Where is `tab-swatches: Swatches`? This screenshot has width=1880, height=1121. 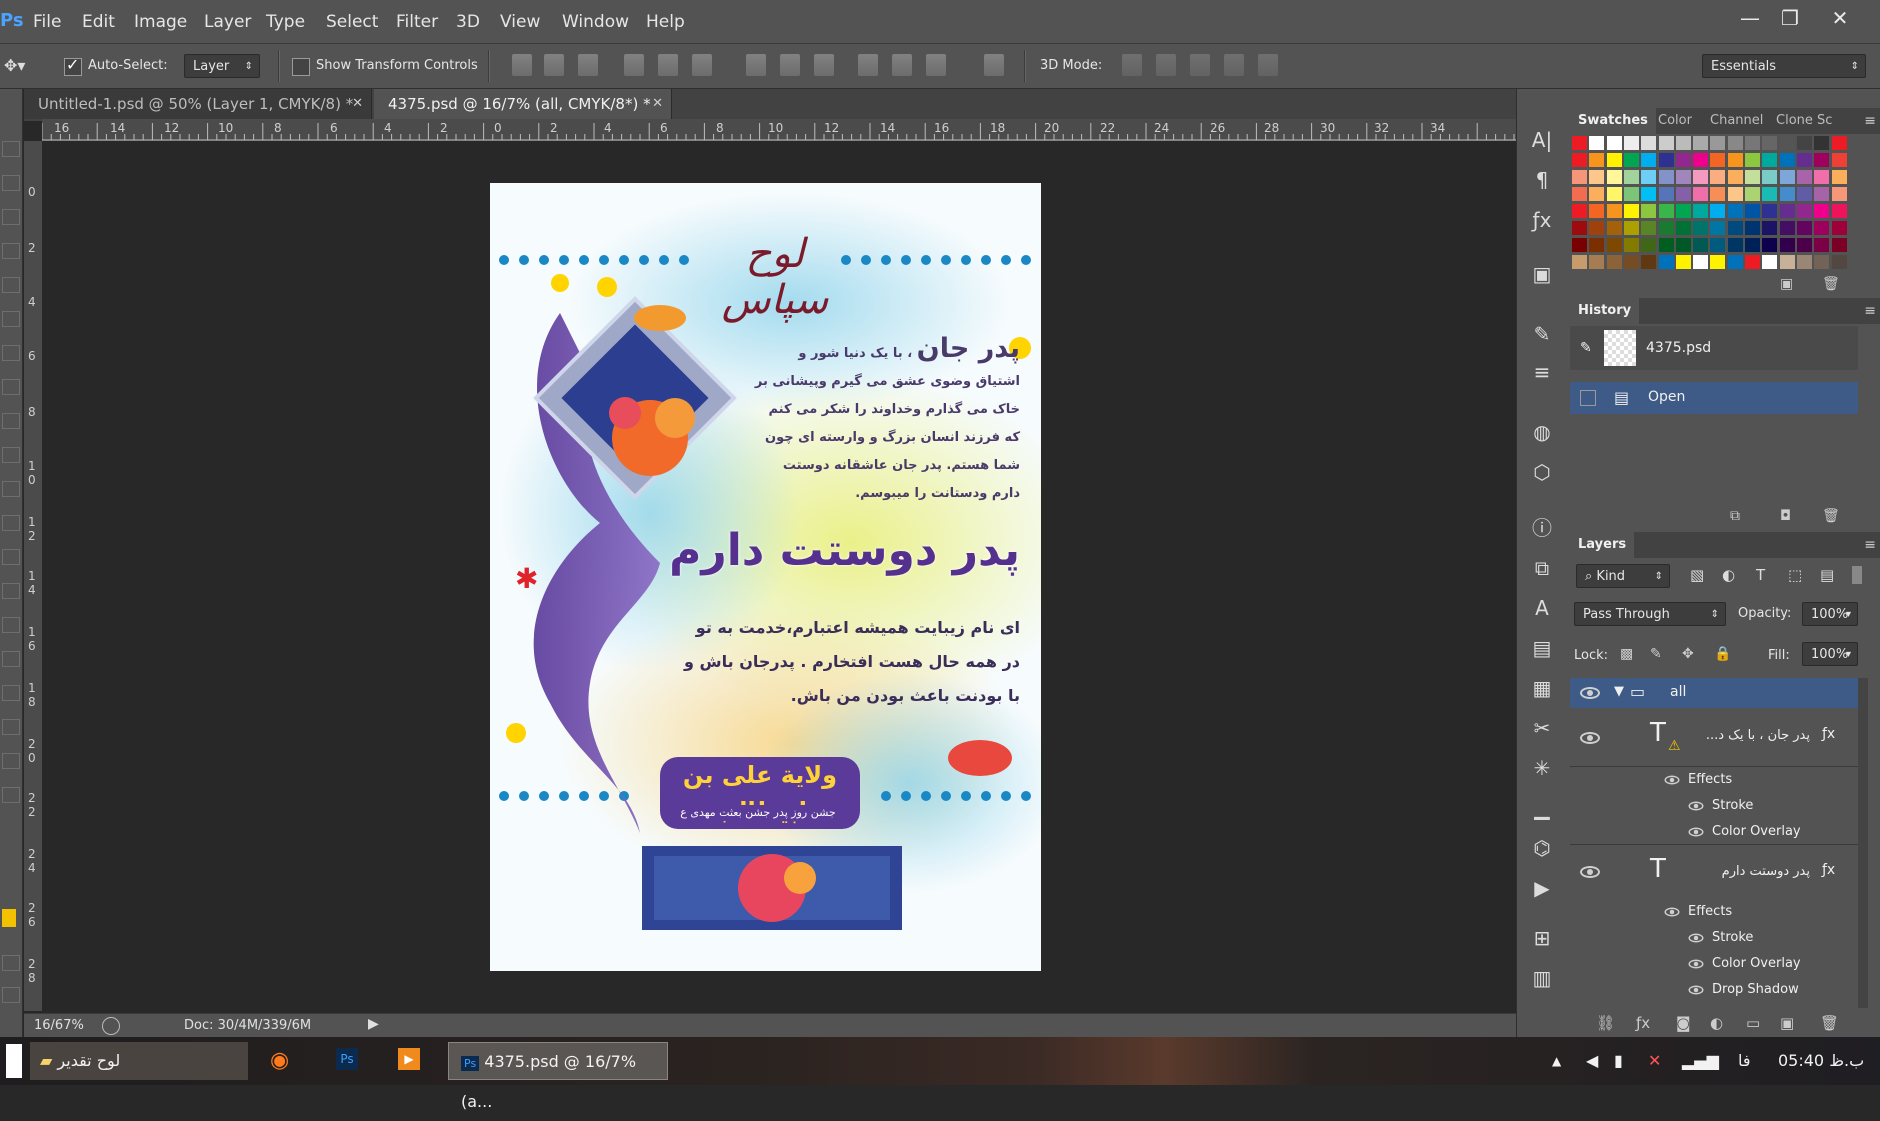
tab-swatches: Swatches is located at coordinates (1613, 121).